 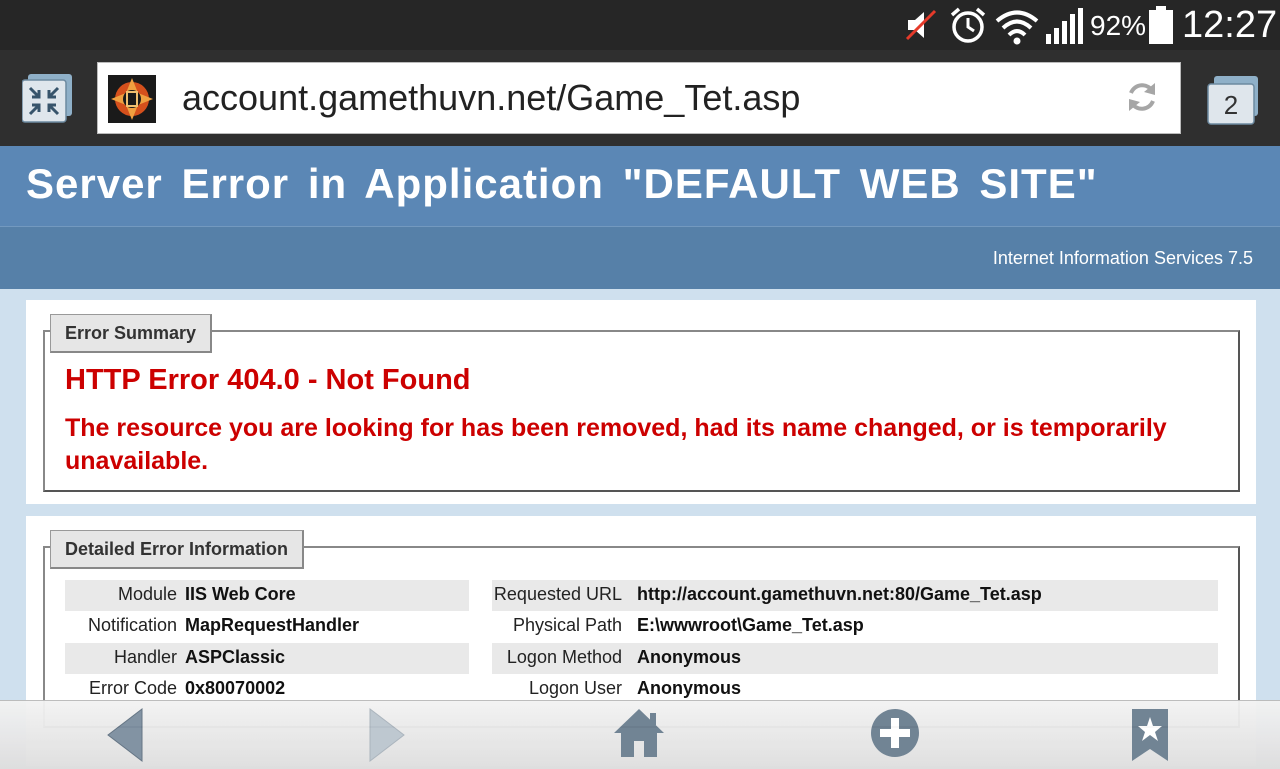 What do you see at coordinates (1064, 26) in the screenshot?
I see `signal-icon` at bounding box center [1064, 26].